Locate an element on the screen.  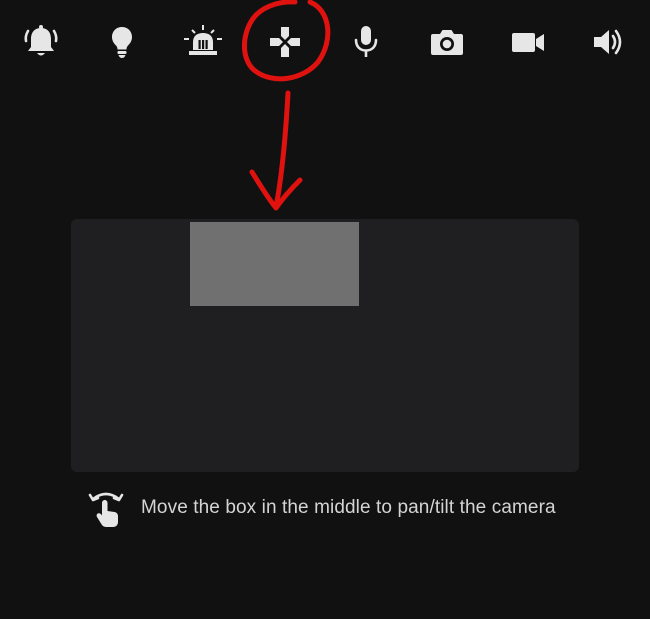
light-button is located at coordinates (122, 42).